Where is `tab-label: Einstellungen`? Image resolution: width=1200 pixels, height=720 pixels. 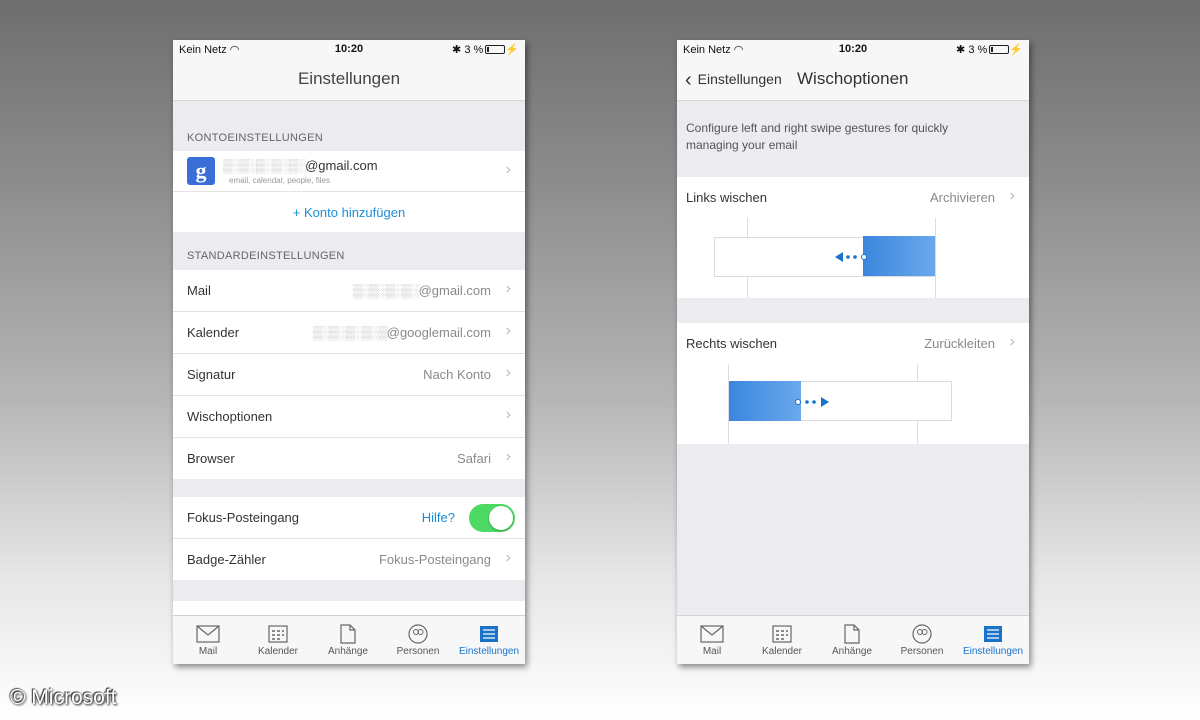
tab-label: Einstellungen is located at coordinates (993, 651).